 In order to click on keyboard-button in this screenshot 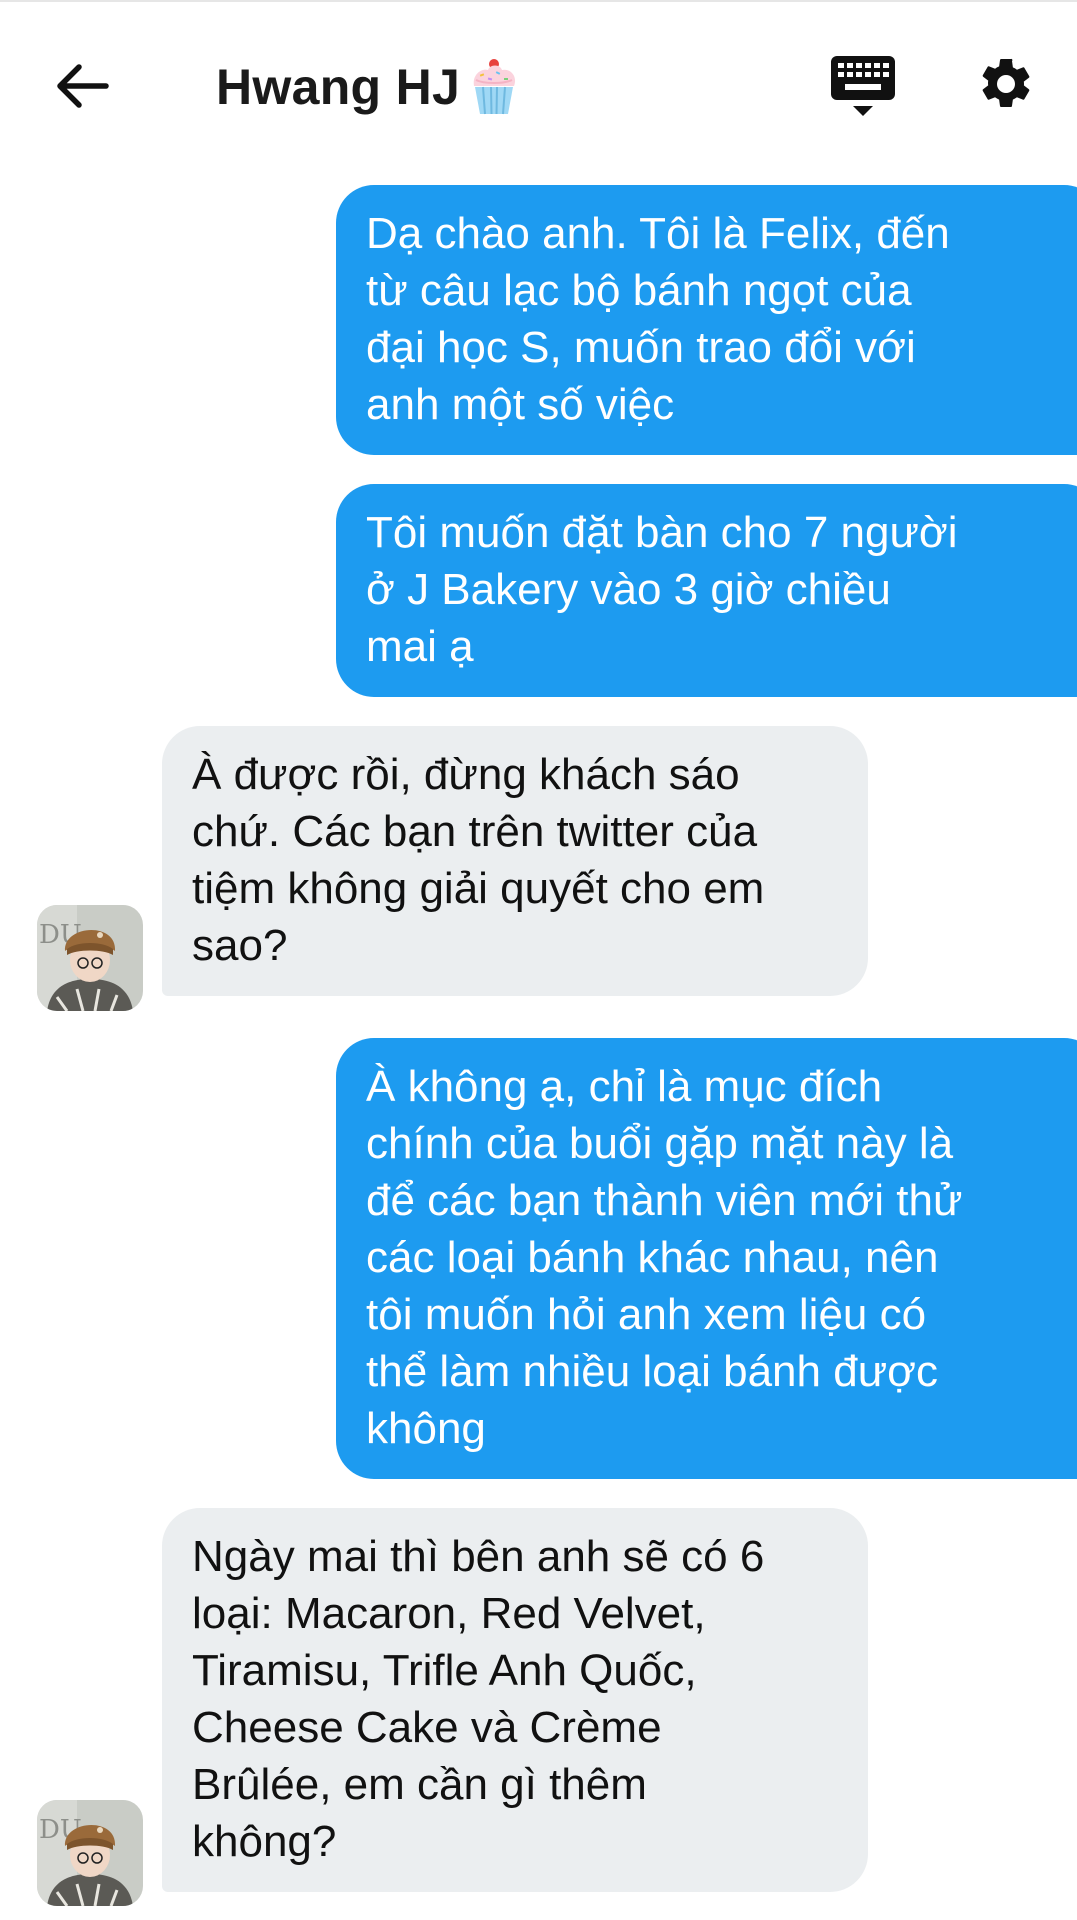, I will do `click(863, 86)`.